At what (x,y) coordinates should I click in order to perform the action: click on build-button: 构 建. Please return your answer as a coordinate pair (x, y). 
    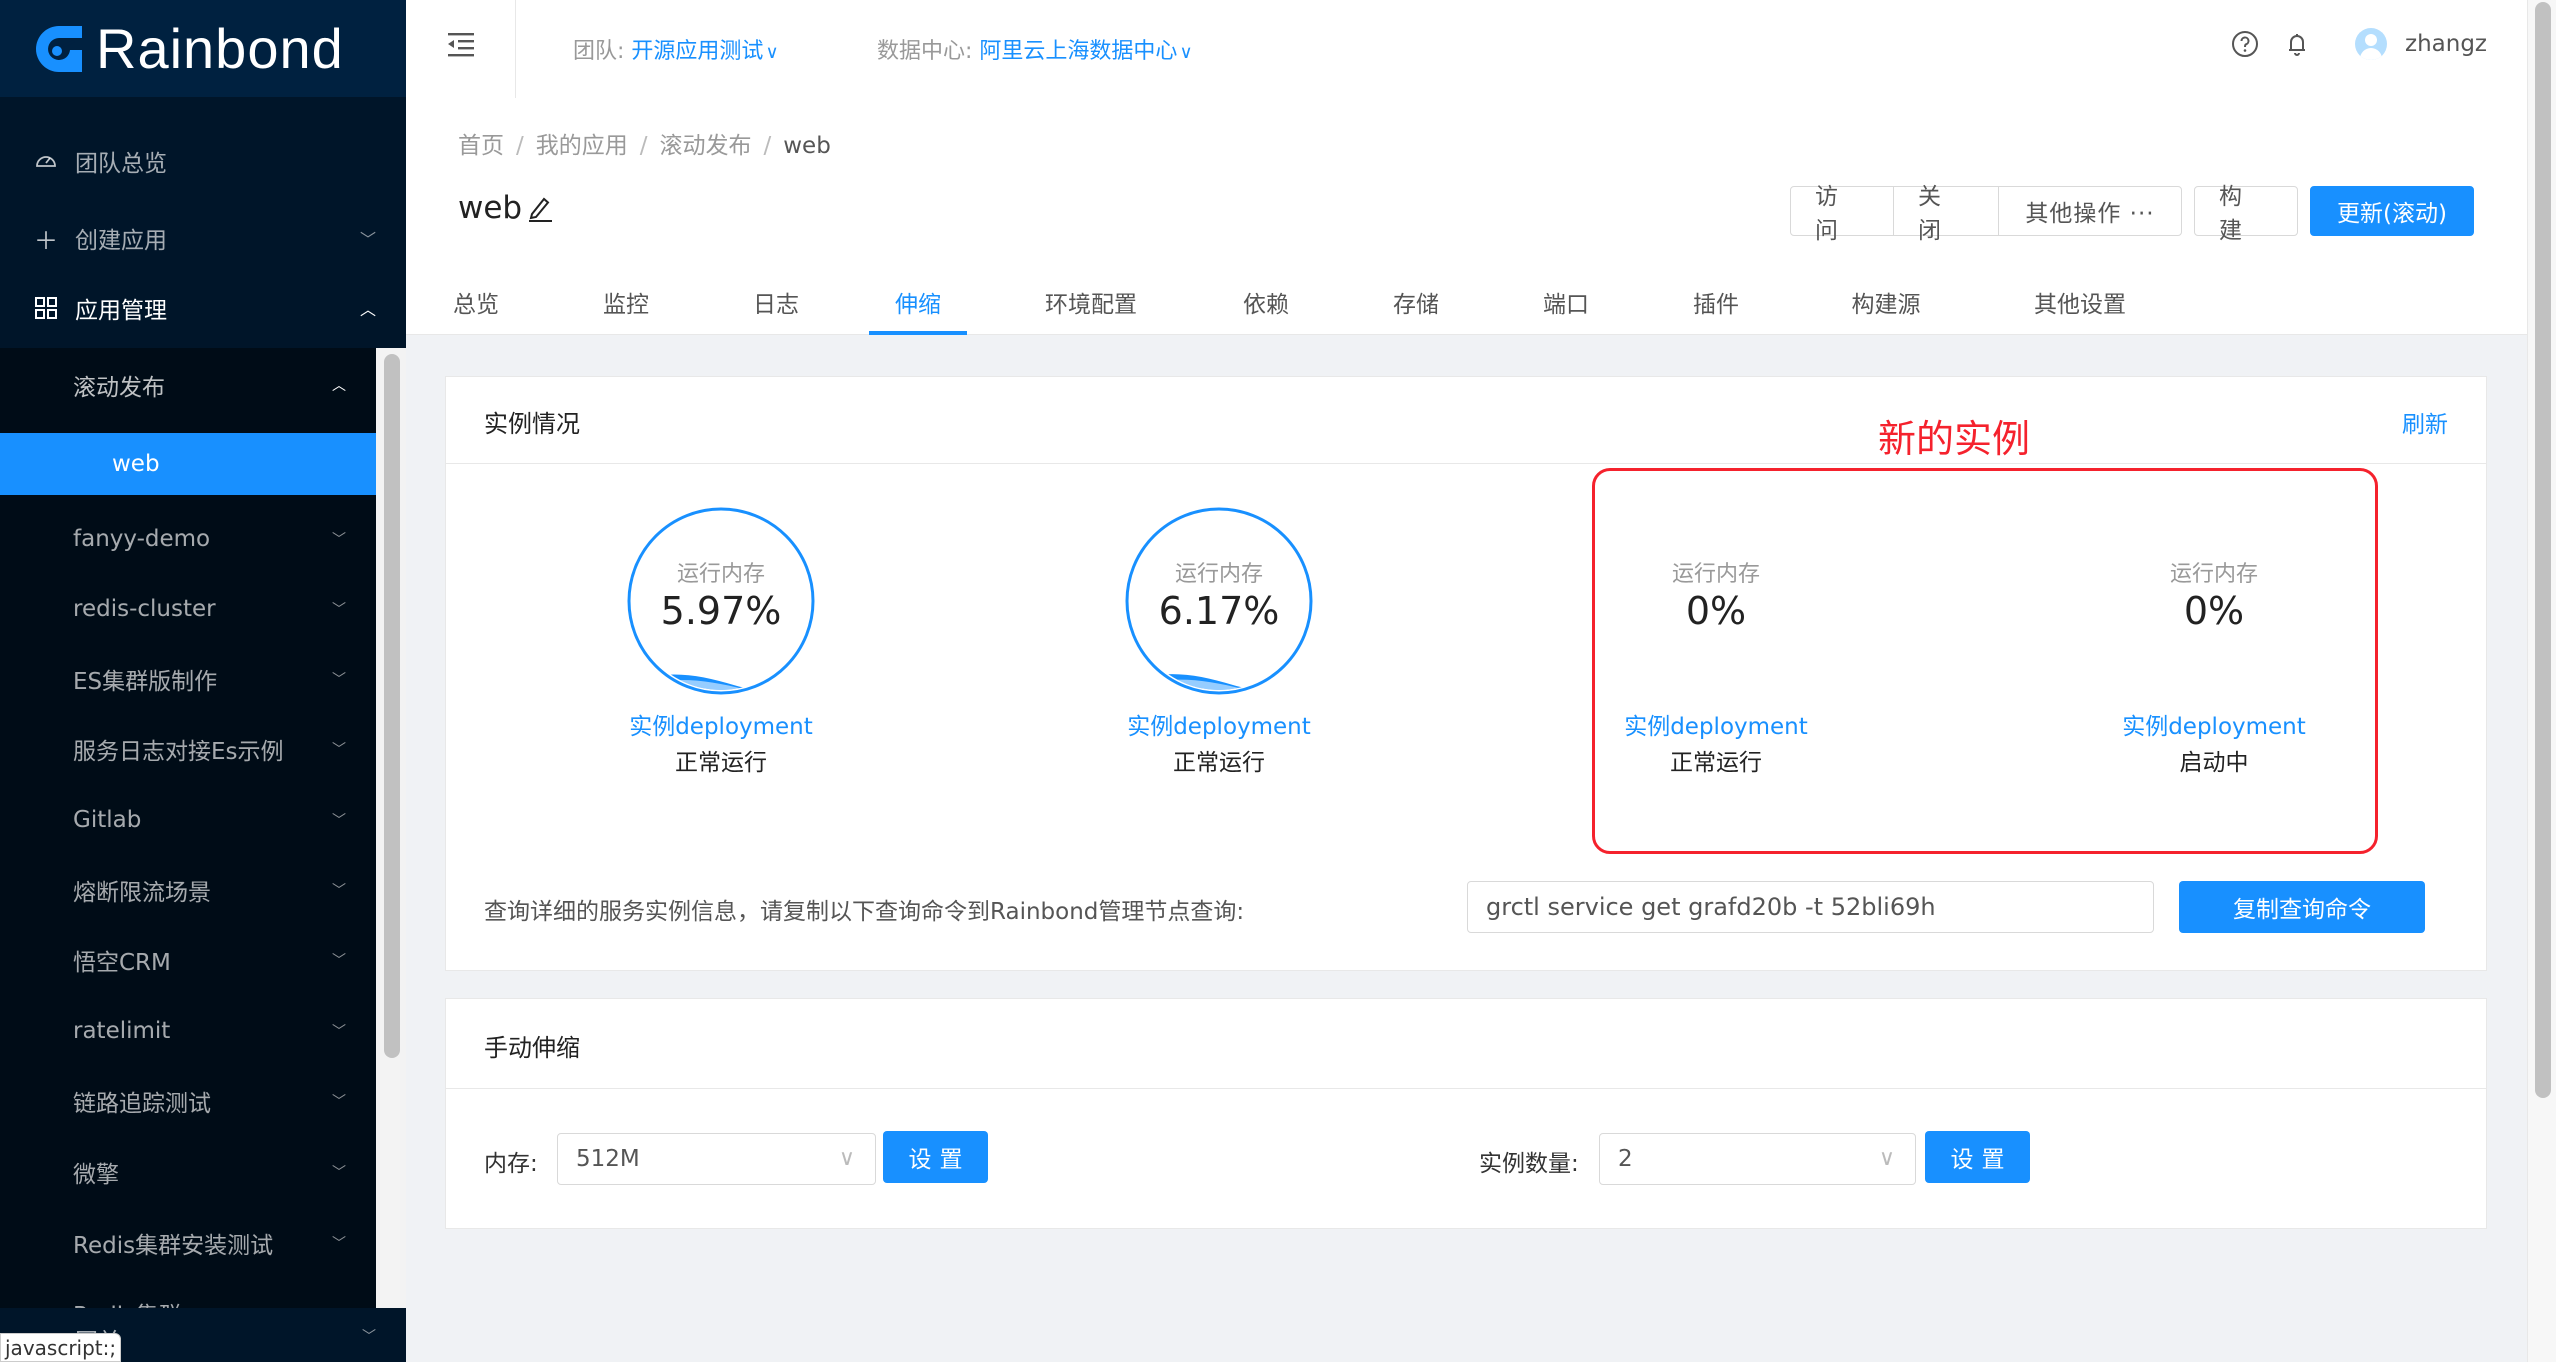
    Looking at the image, I should click on (2246, 214).